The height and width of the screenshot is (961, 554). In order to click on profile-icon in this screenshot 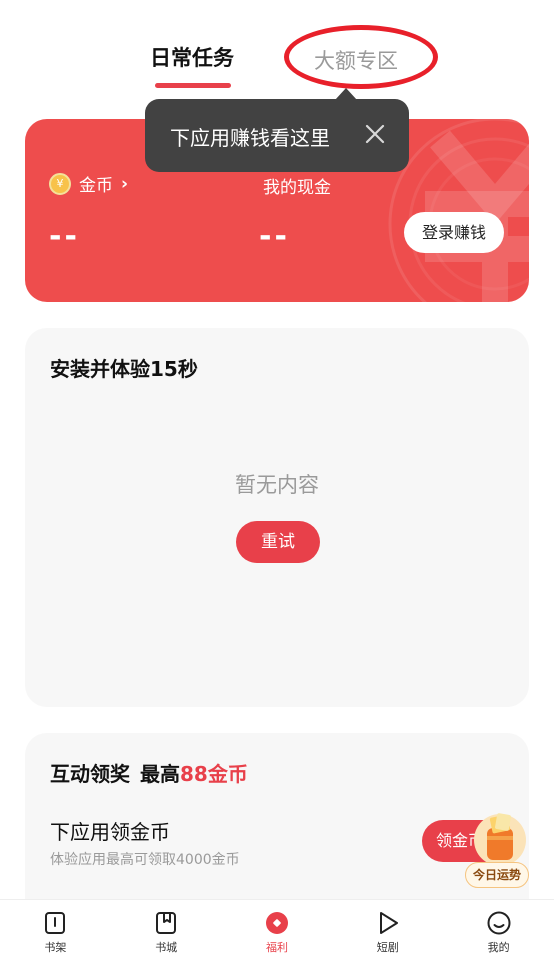, I will do `click(499, 923)`.